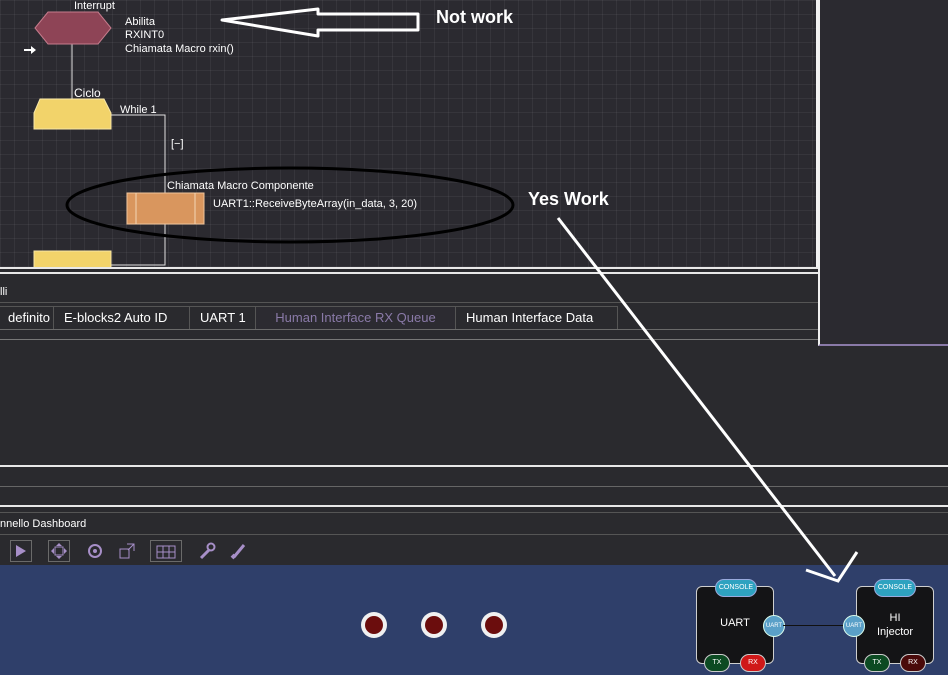 The width and height of the screenshot is (948, 675). What do you see at coordinates (95, 551) in the screenshot?
I see `rotate-tool-icon` at bounding box center [95, 551].